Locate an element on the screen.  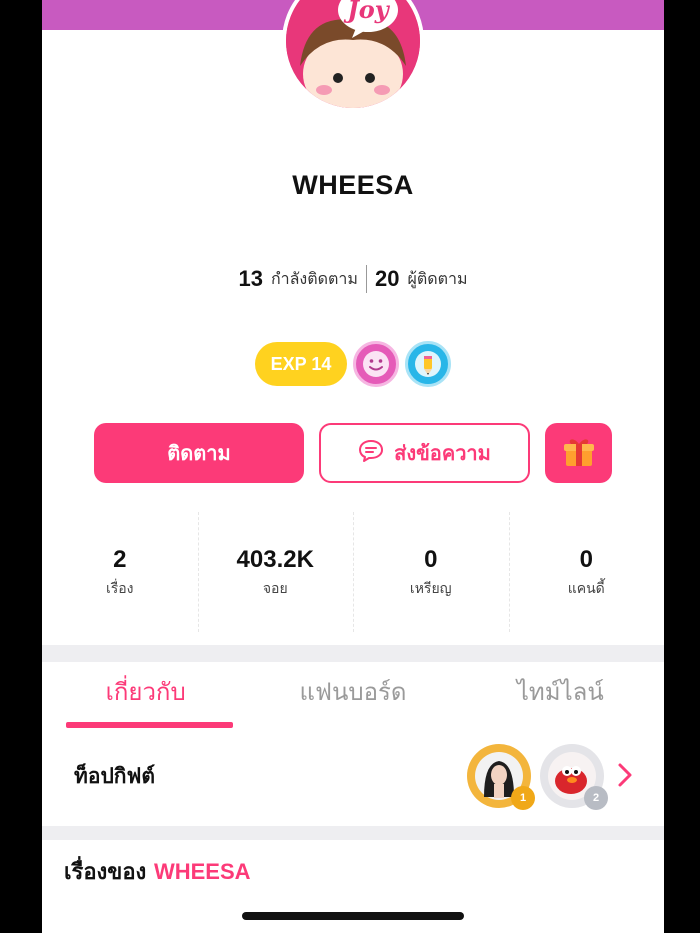
stories-title-prefix: เรื่องของ is located at coordinates (105, 872).